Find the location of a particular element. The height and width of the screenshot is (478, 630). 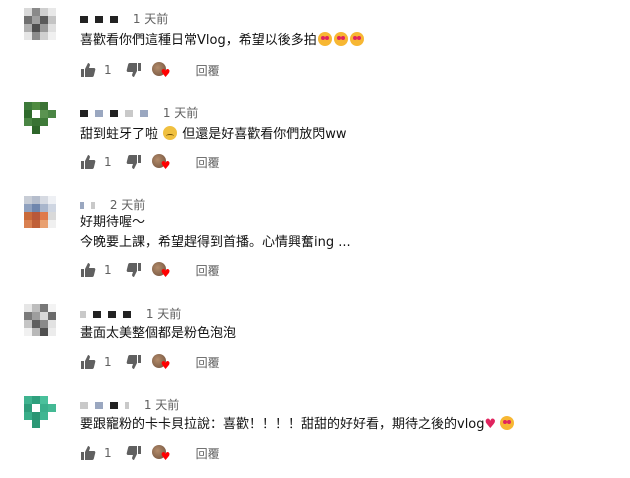

comment-timestamp: 2 天前 is located at coordinates (127, 205).